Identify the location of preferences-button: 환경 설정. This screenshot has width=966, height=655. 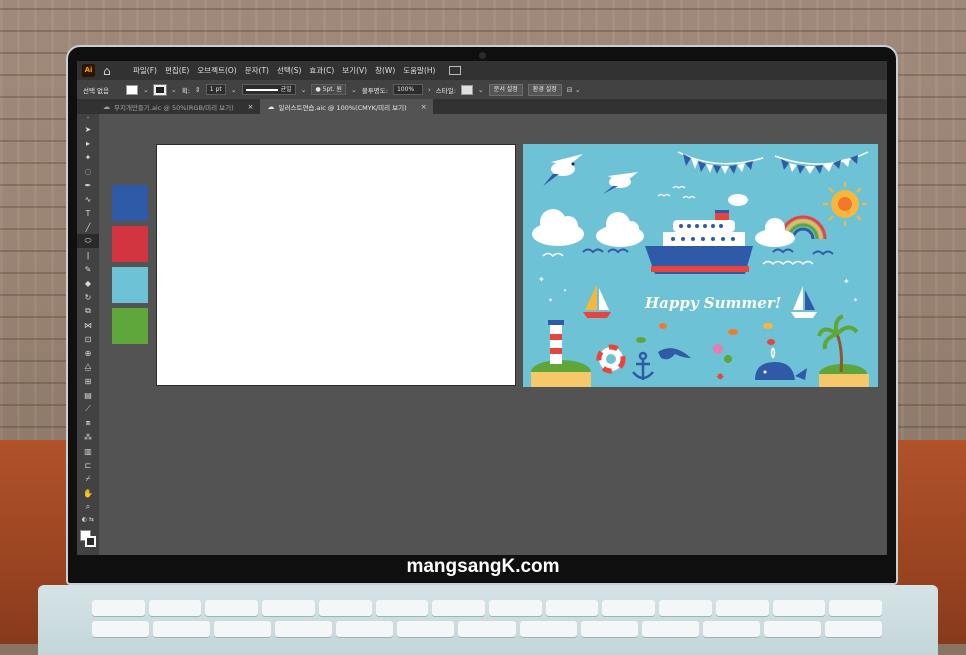
(544, 89).